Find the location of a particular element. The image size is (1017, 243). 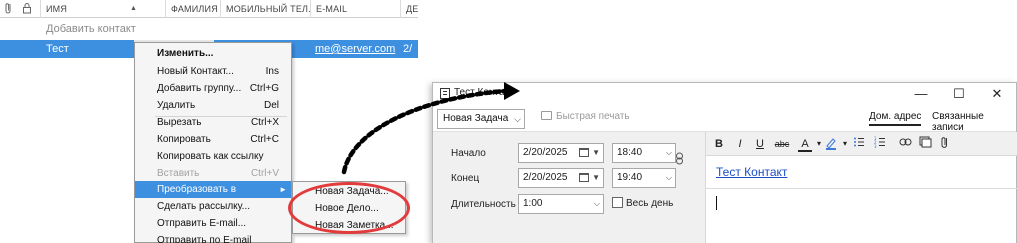

start-label: Начало is located at coordinates (468, 153).